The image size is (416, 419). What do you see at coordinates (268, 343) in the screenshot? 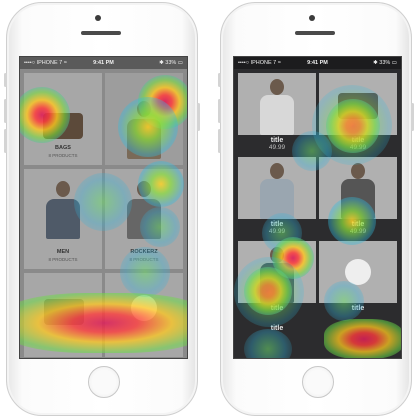
I see `heatmap-hotspot` at bounding box center [268, 343].